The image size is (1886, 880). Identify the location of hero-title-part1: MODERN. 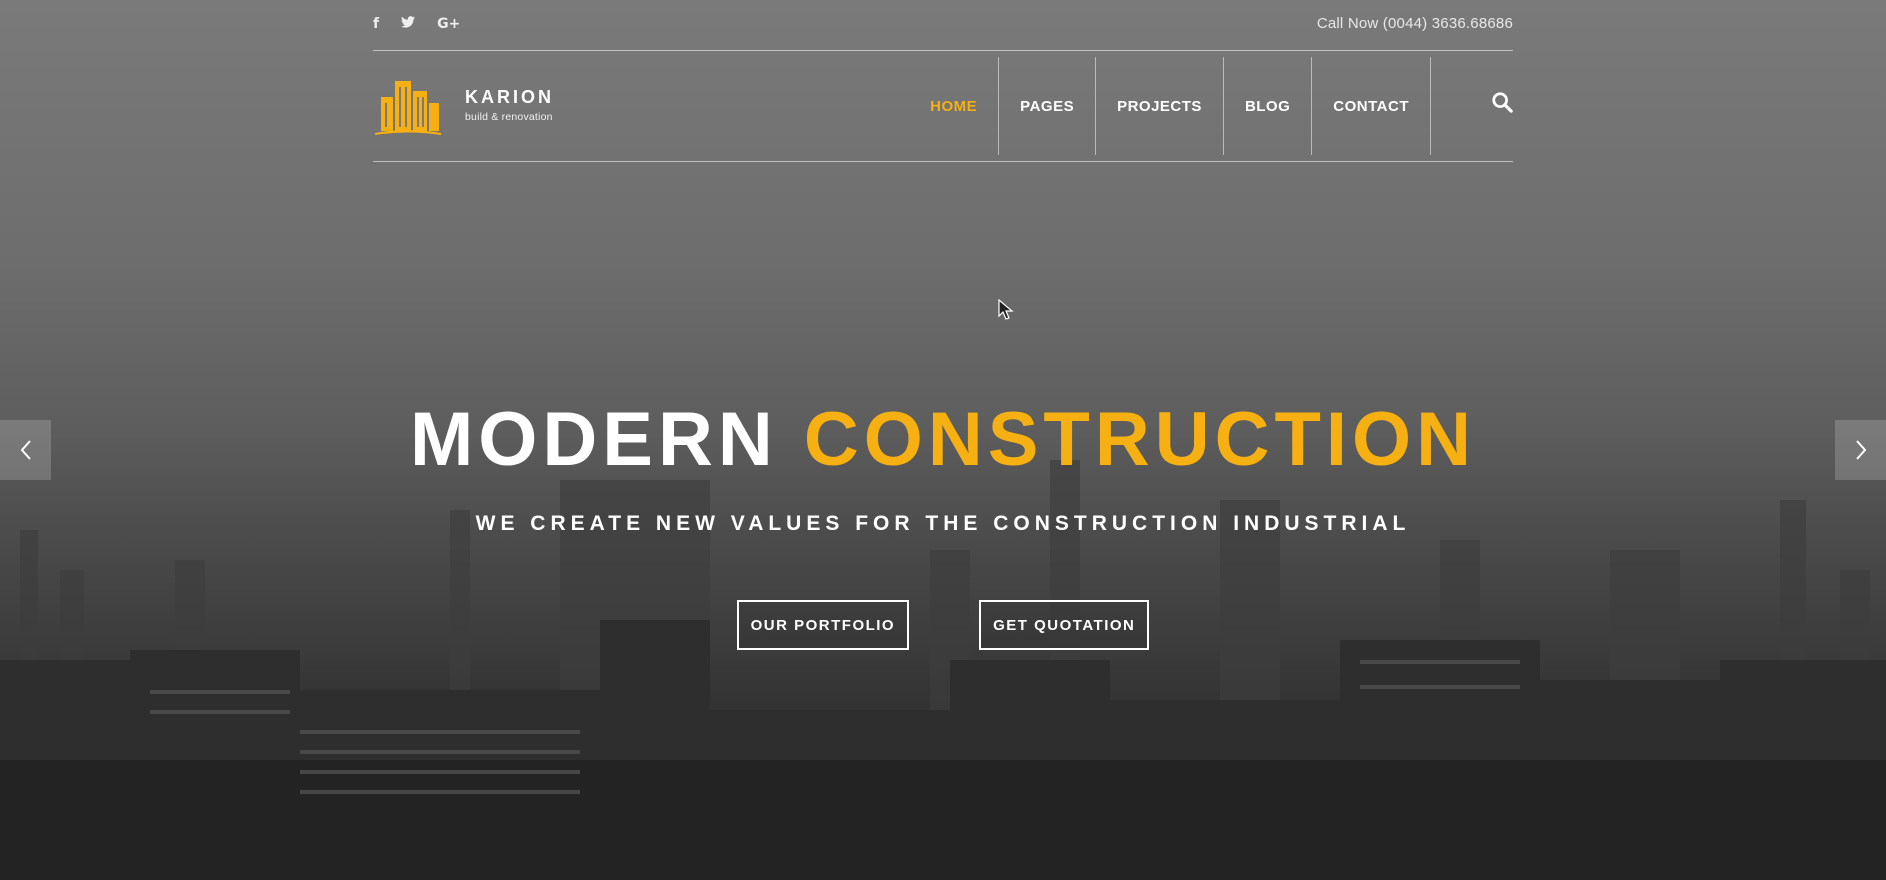
(593, 439).